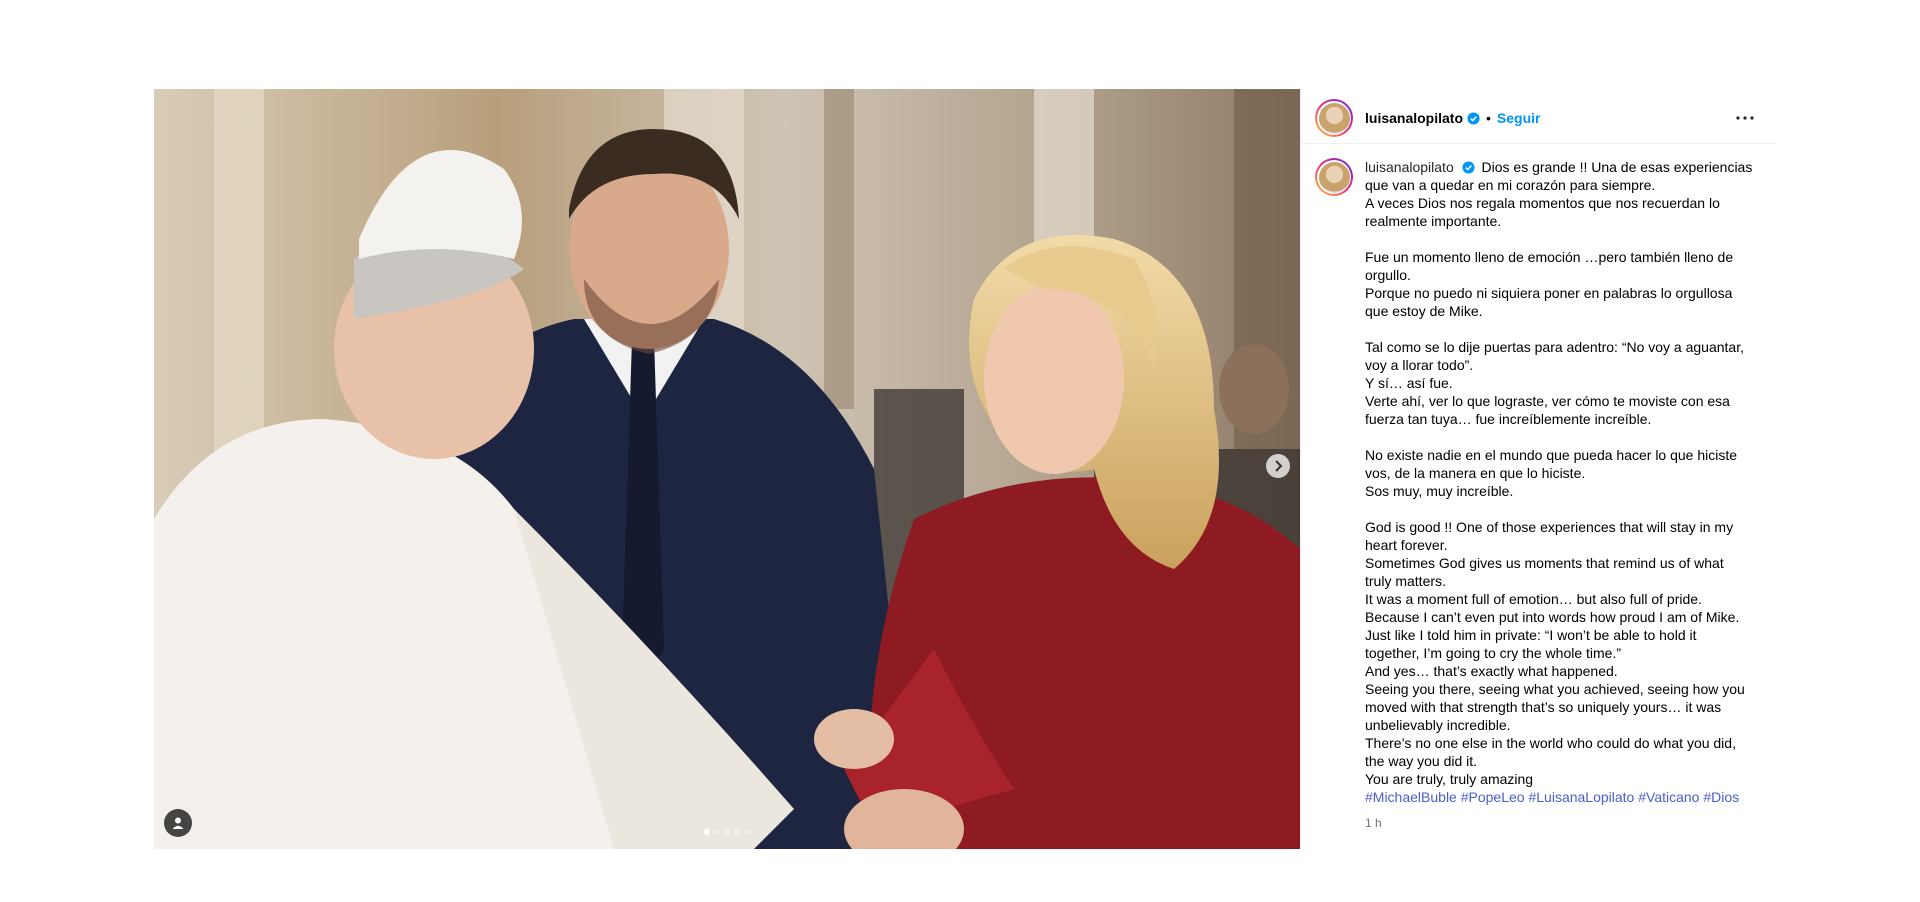 The image size is (1920, 902). I want to click on post-header: luisanalopilato • Seguir, so click(1539, 116).